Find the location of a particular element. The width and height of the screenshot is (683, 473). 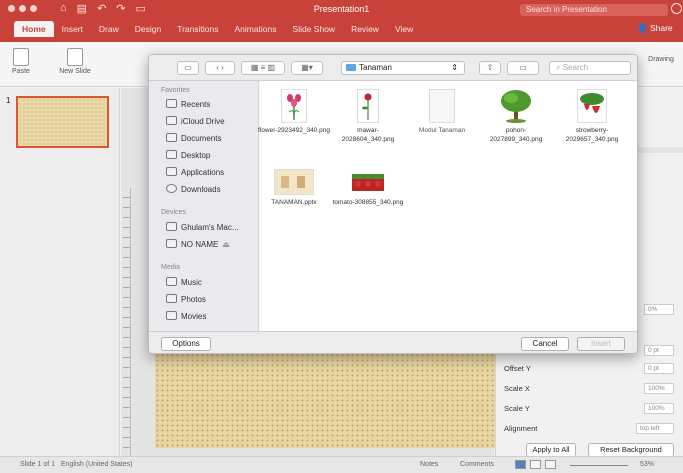

offset-x-field: 0 pt is located at coordinates (659, 350).